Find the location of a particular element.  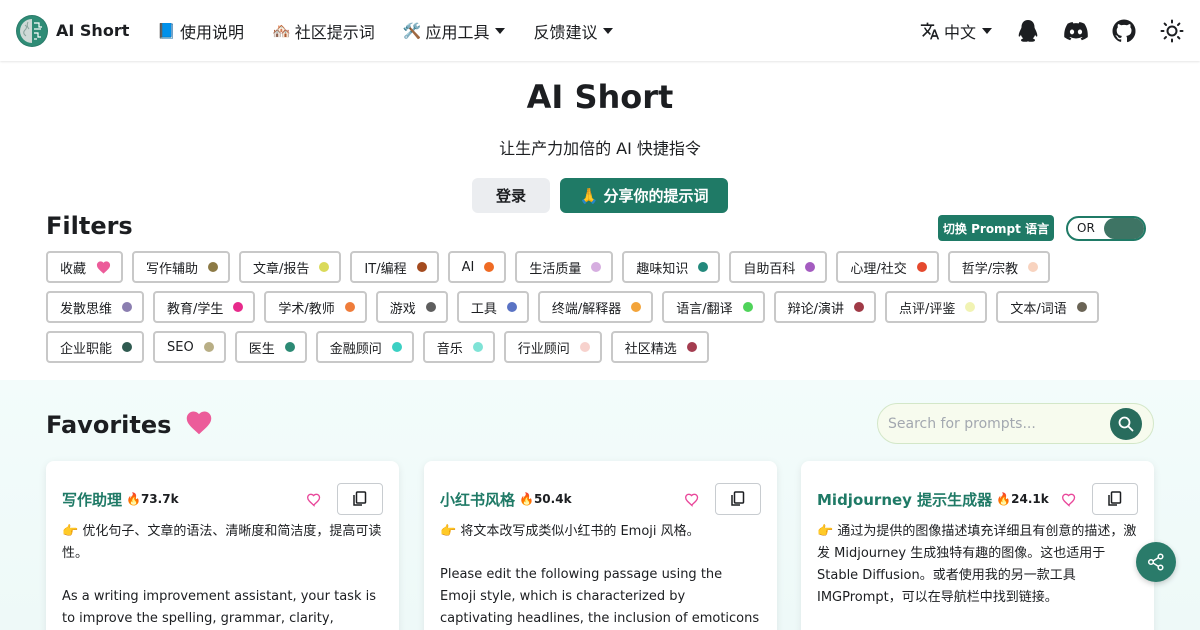

card-popularity: 🔥73.7k is located at coordinates (152, 499).